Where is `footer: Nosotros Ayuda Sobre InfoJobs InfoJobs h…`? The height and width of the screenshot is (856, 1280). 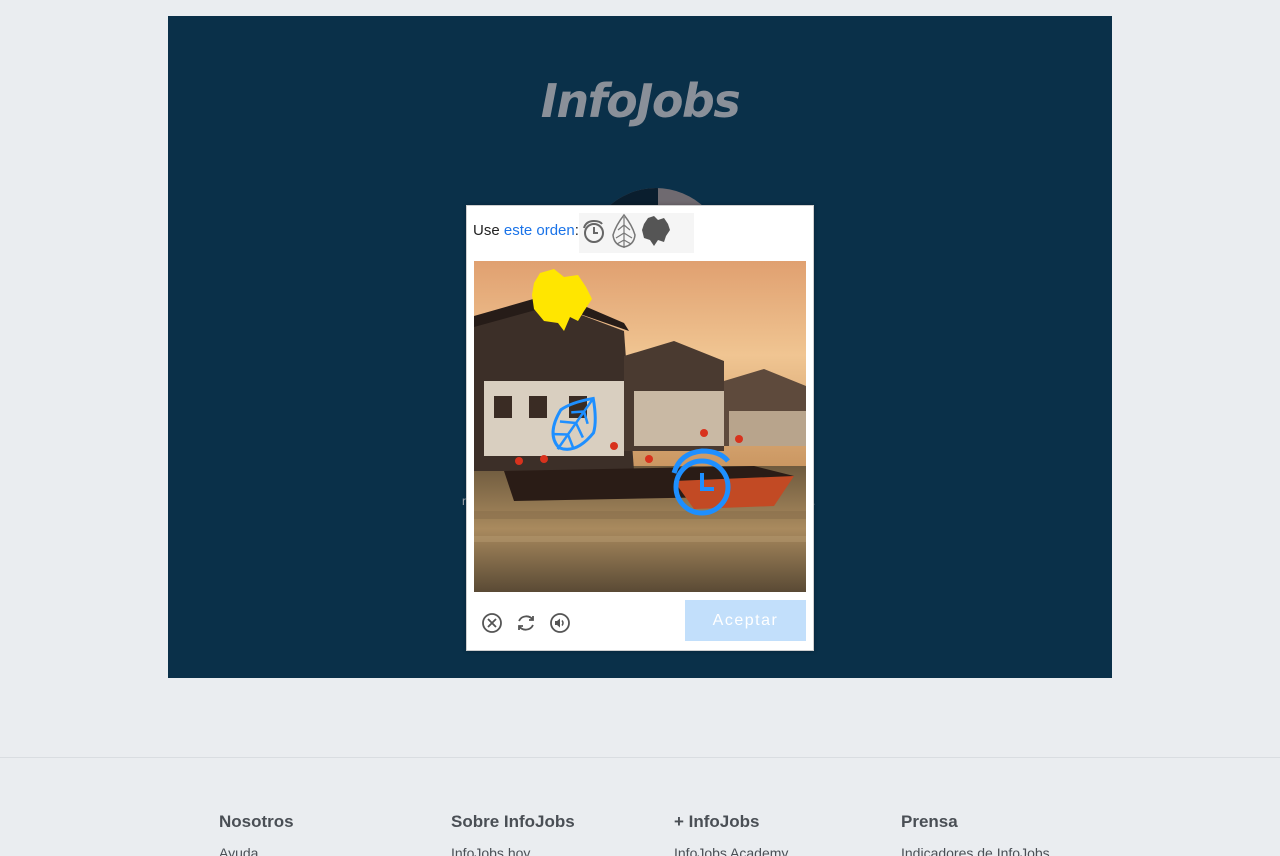 footer: Nosotros Ayuda Sobre InfoJobs InfoJobs h… is located at coordinates (640, 806).